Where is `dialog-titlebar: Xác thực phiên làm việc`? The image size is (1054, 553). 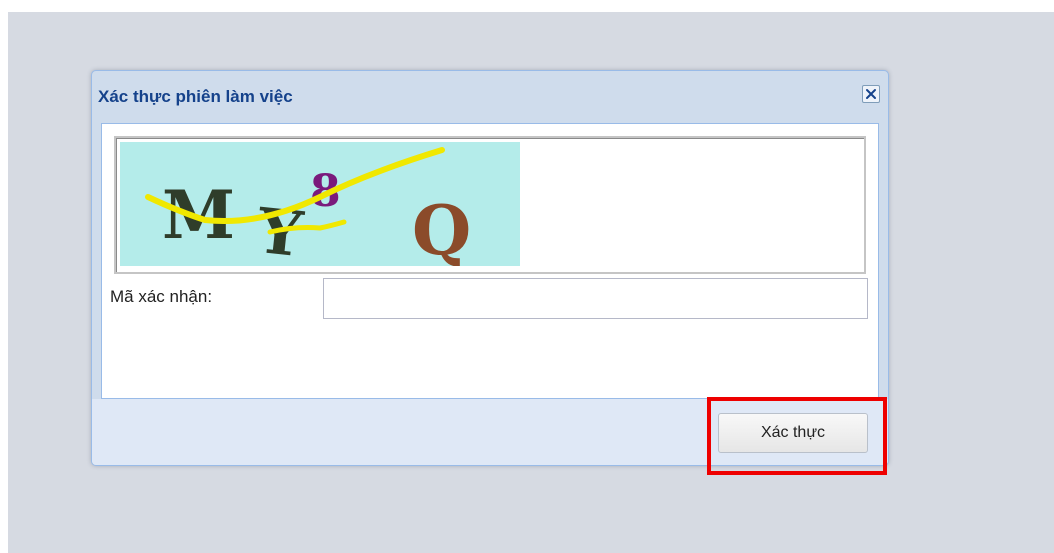 dialog-titlebar: Xác thực phiên làm việc is located at coordinates (490, 97).